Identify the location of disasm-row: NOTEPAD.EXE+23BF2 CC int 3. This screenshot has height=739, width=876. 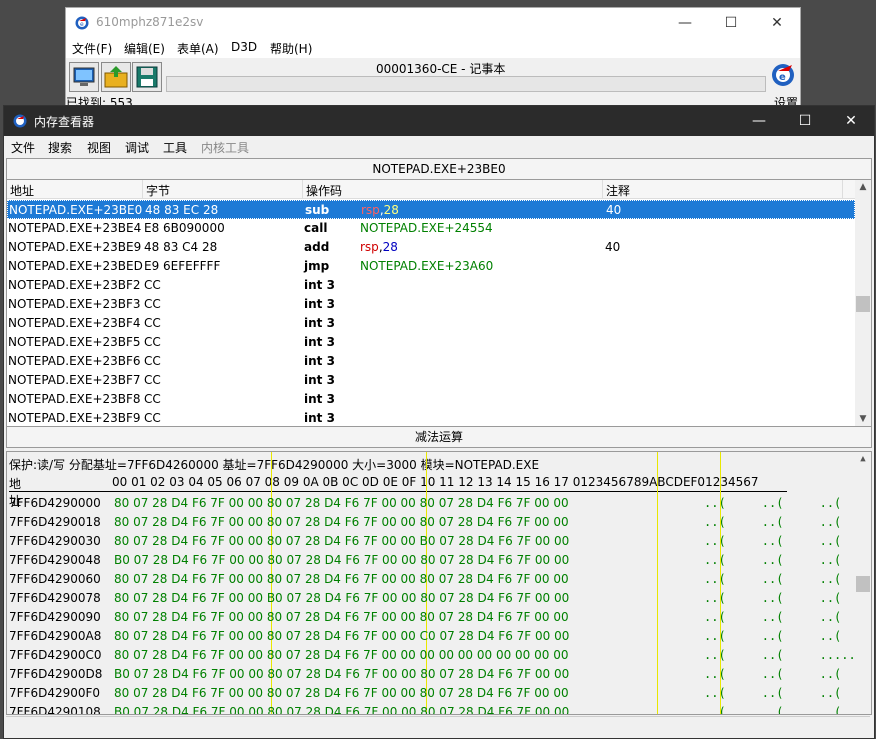
(431, 285).